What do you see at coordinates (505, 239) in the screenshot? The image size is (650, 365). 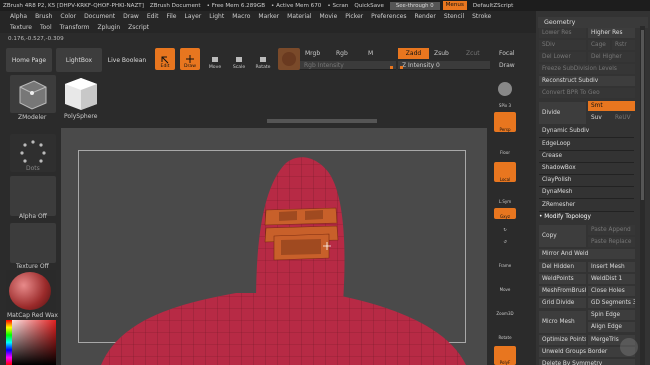 I see `rotate-axis-2-icon: ↺` at bounding box center [505, 239].